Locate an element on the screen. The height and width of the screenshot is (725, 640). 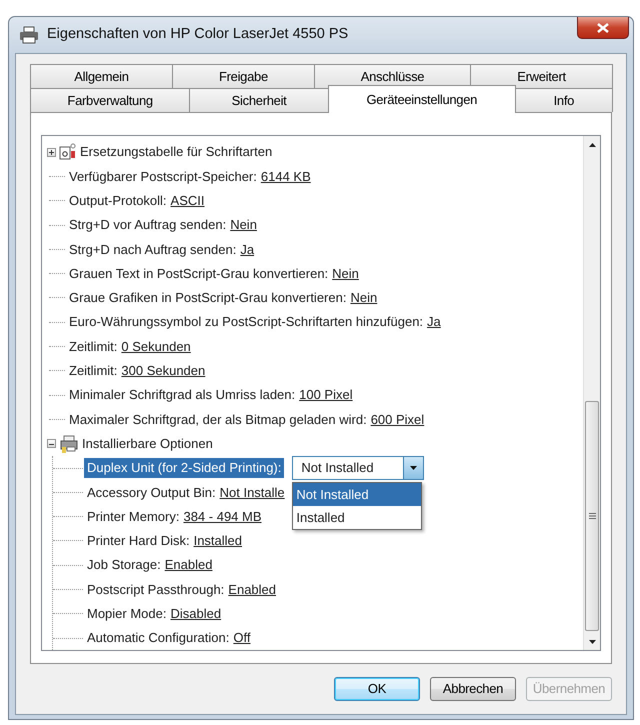
expand-toggle is located at coordinates (51, 152).